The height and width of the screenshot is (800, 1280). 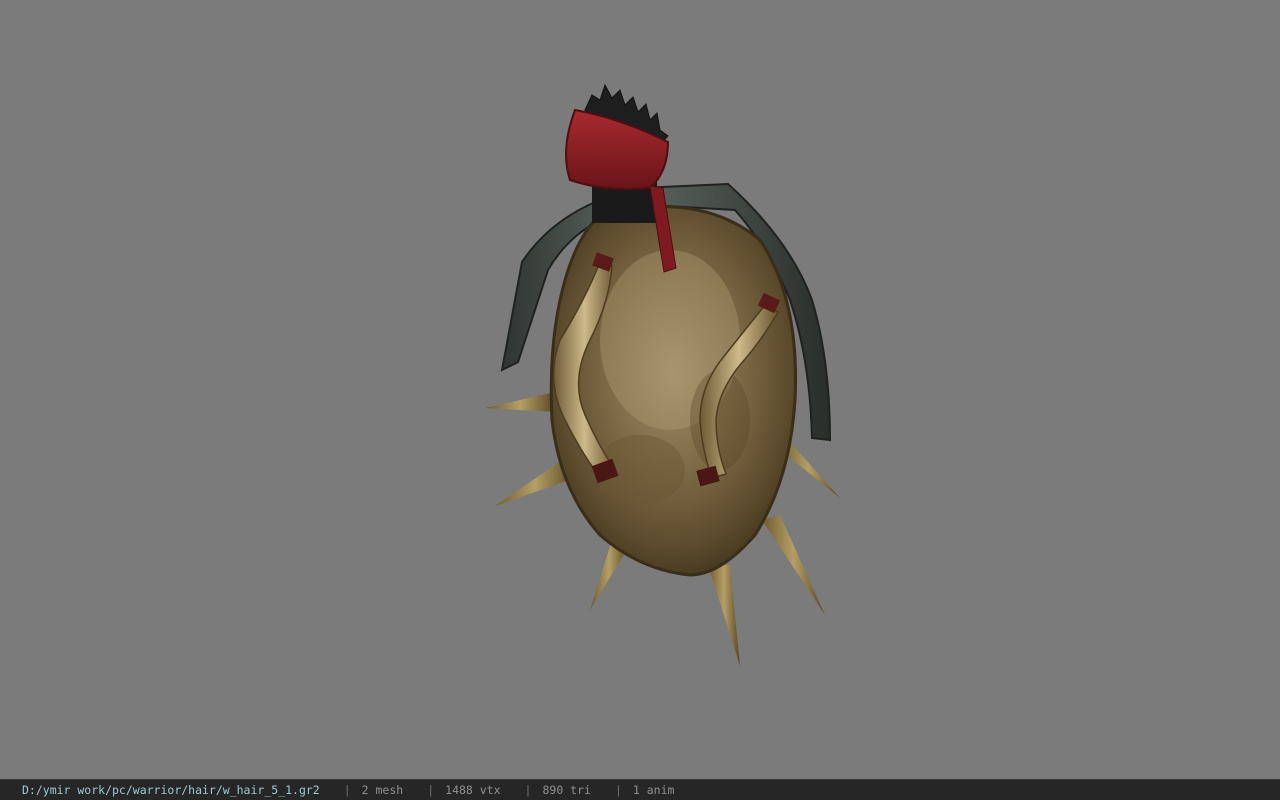 What do you see at coordinates (520, 402) in the screenshot?
I see `spike-left-upper` at bounding box center [520, 402].